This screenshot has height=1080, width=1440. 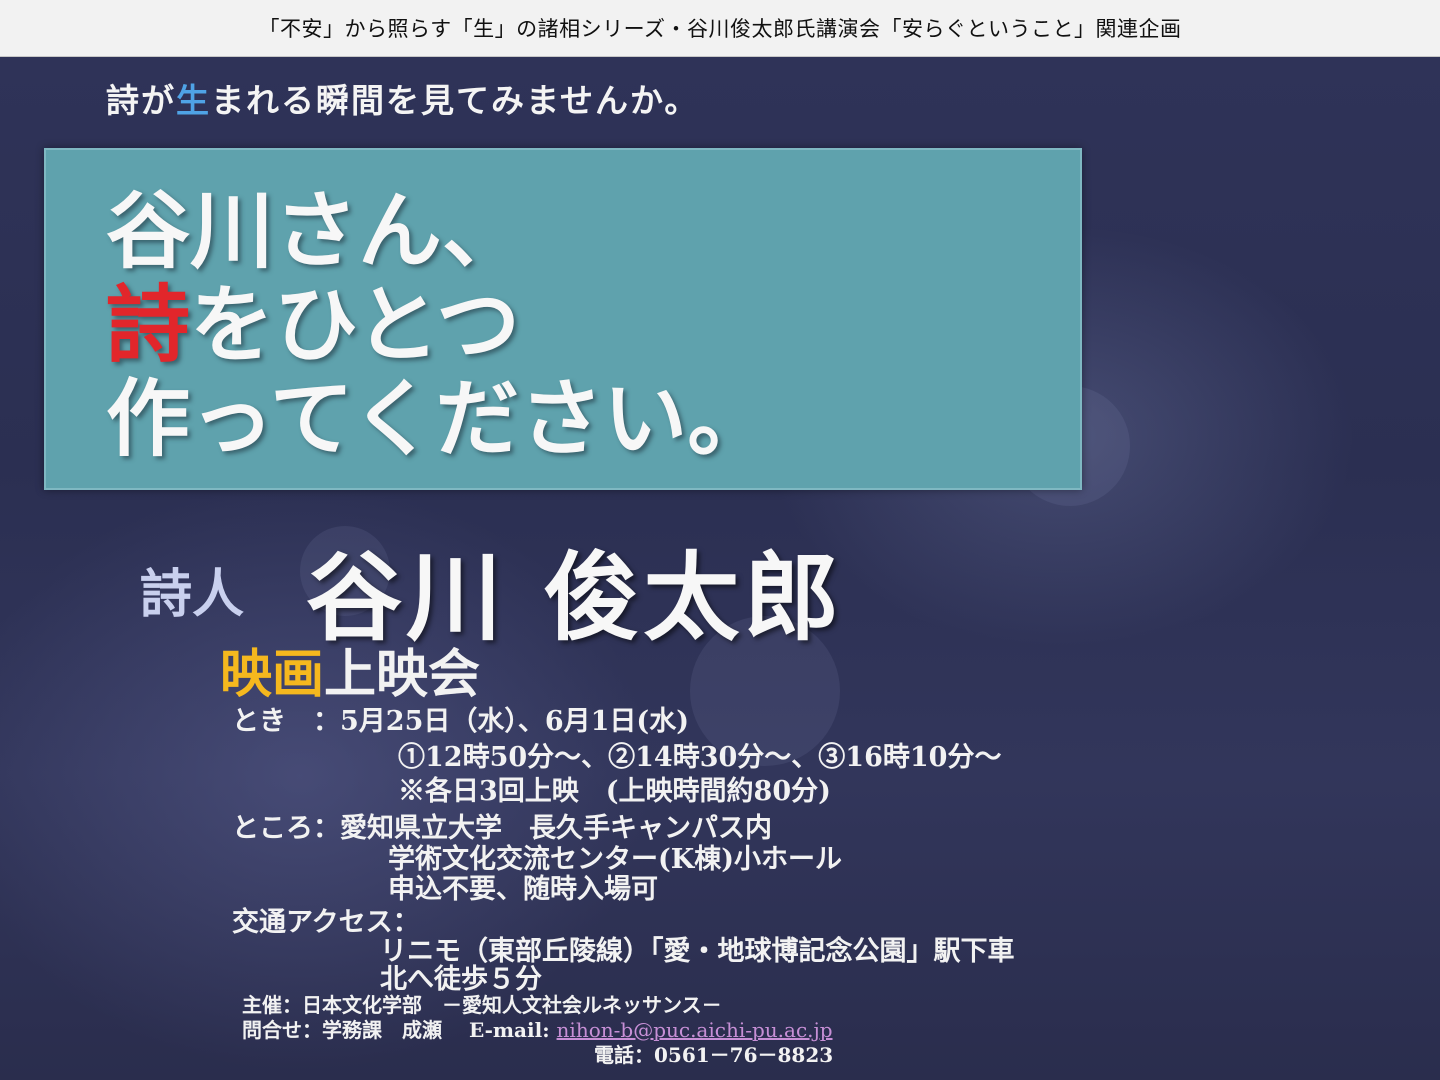 What do you see at coordinates (700, 757) in the screenshot?
I see `when-times: ①12時50分～、②14時30分～、③16時10分～` at bounding box center [700, 757].